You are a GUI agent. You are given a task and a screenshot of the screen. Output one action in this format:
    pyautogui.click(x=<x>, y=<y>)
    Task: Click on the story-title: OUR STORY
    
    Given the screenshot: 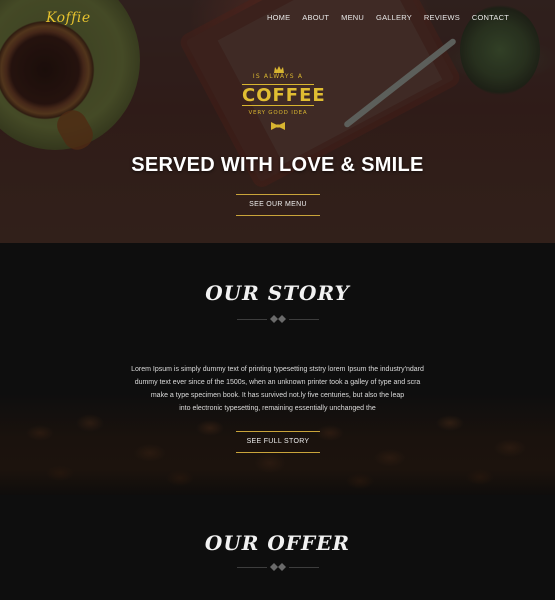 What is the action you would take?
    pyautogui.click(x=277, y=293)
    